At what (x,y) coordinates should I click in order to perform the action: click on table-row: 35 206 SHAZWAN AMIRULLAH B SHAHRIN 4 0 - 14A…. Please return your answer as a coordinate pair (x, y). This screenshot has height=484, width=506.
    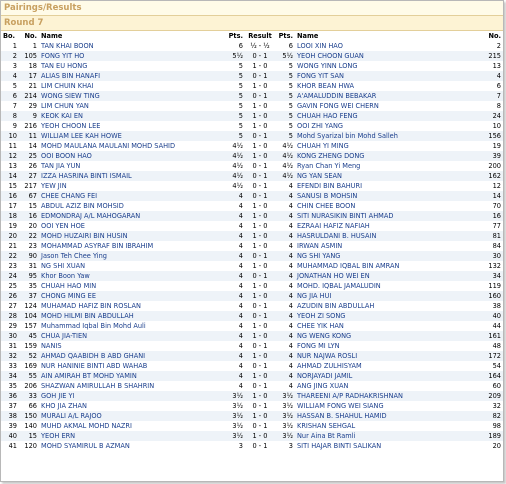
    Looking at the image, I should click on (252, 386).